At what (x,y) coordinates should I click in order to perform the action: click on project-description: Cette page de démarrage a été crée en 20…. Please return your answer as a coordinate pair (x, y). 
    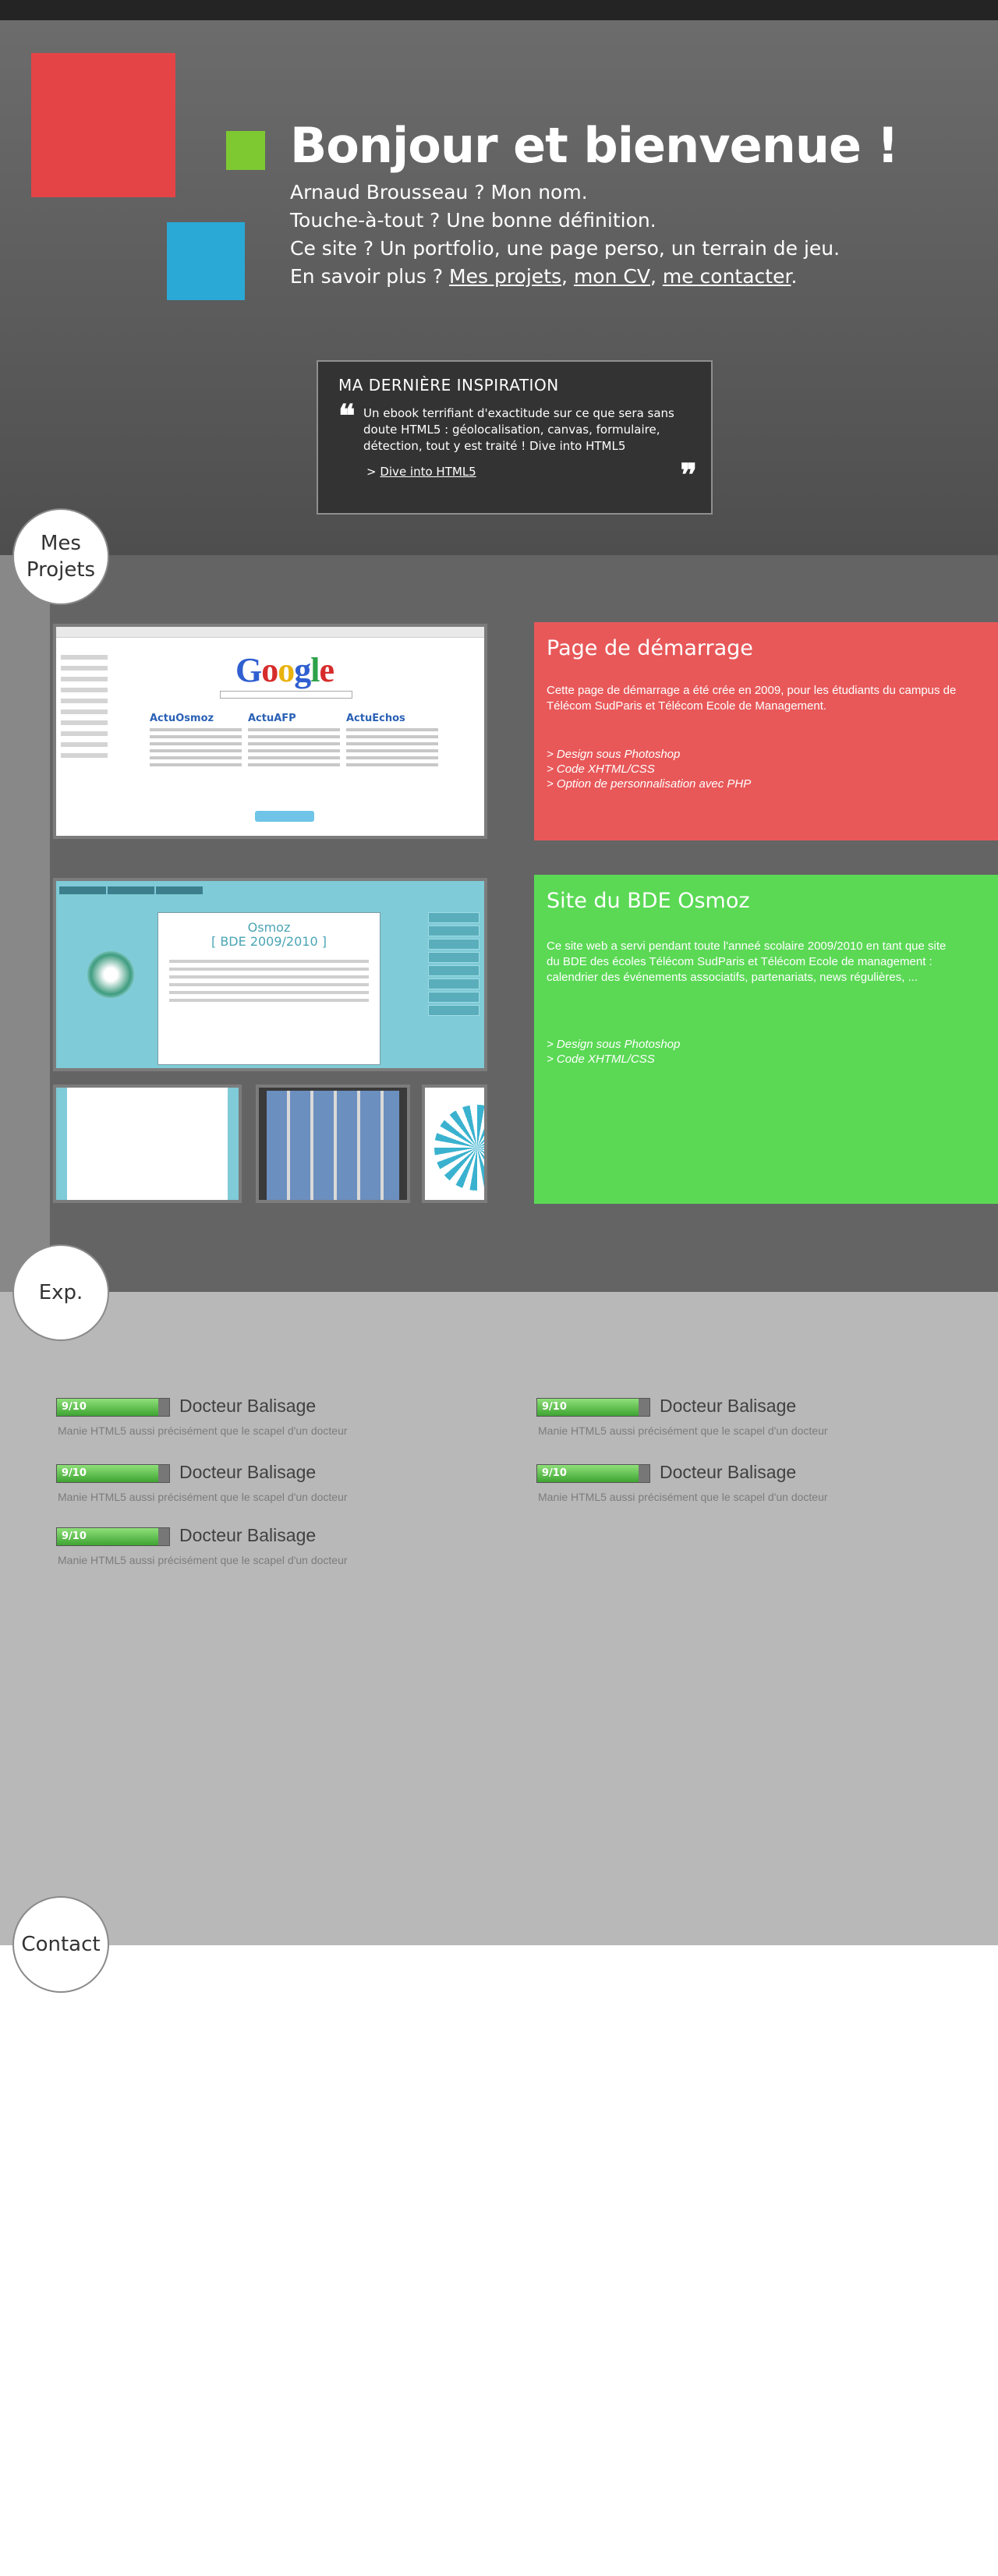
    Looking at the image, I should click on (752, 698).